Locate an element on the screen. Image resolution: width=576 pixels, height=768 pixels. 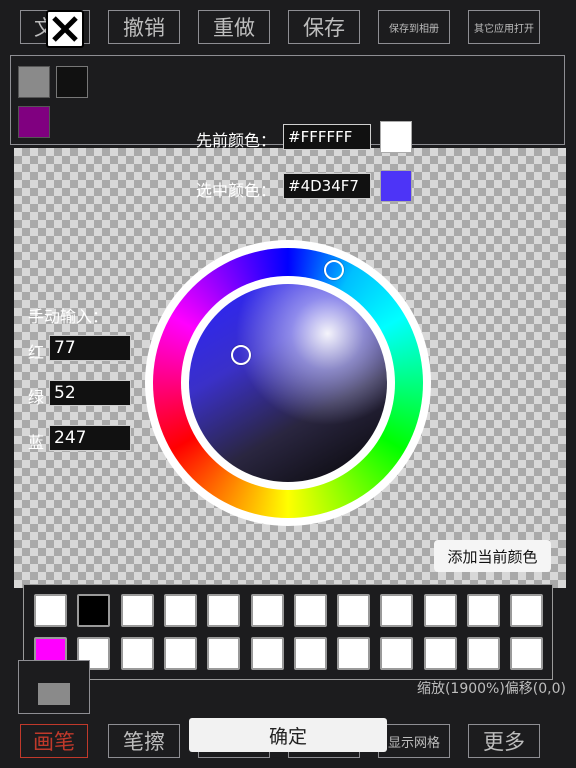
more-button: 更多 is located at coordinates (504, 741).